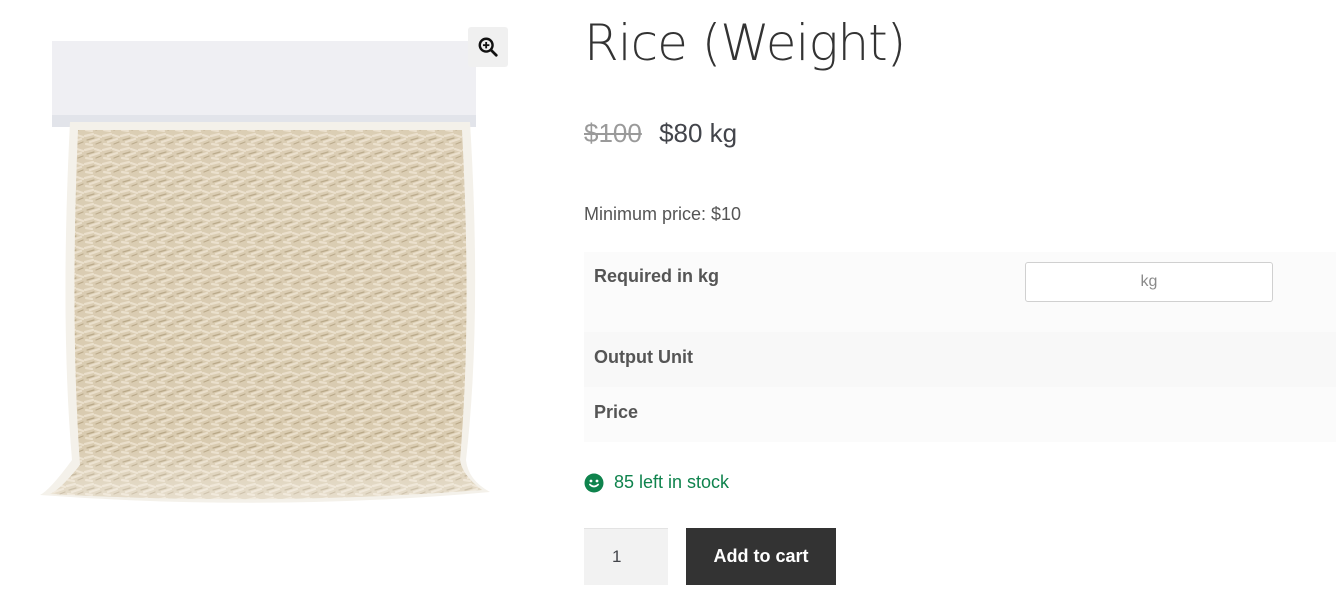 The width and height of the screenshot is (1343, 614). I want to click on price-label: Price, so click(616, 412).